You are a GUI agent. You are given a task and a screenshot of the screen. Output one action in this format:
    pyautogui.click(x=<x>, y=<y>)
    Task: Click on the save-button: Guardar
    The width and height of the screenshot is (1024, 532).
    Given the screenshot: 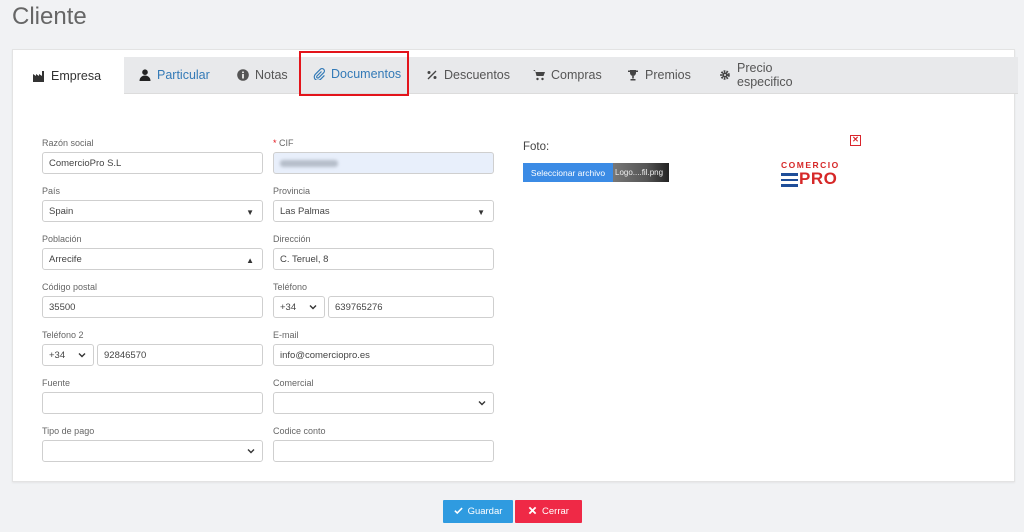 What is the action you would take?
    pyautogui.click(x=478, y=511)
    